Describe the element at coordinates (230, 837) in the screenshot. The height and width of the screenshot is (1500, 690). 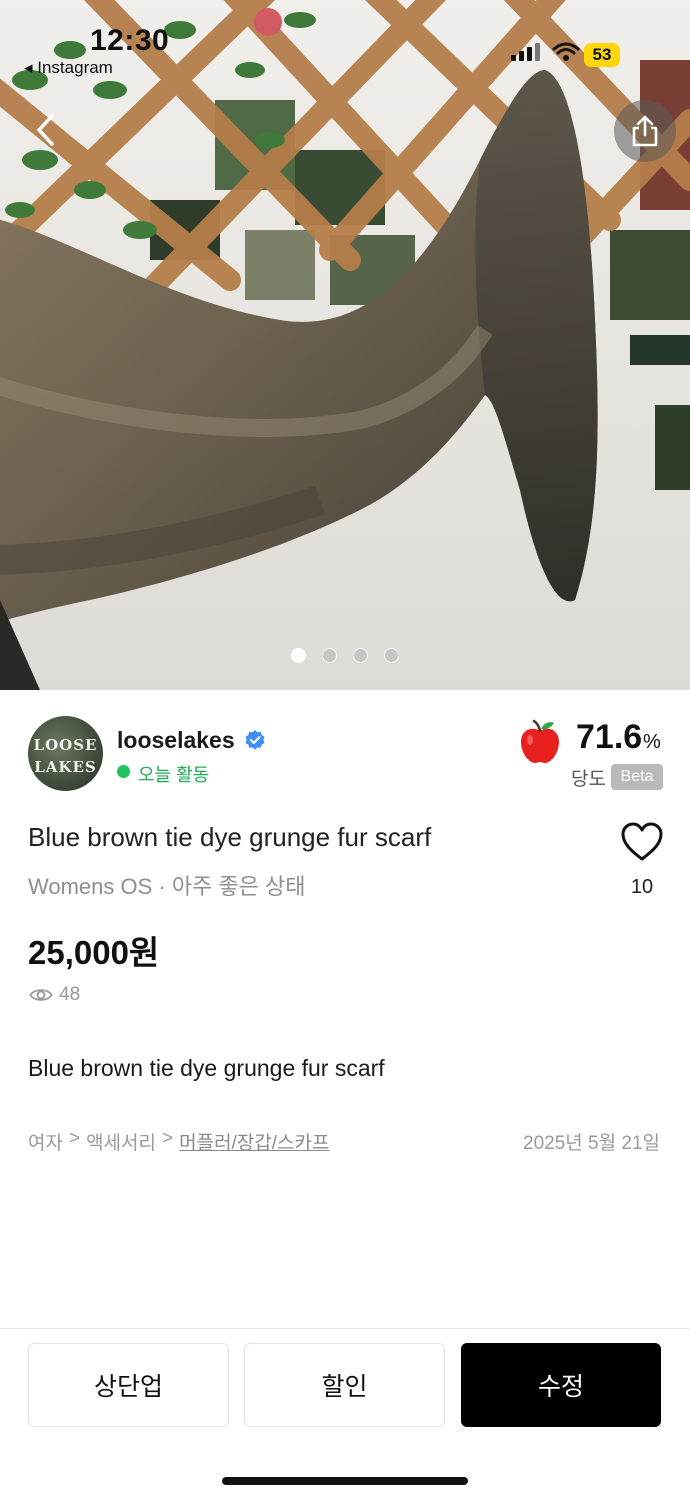
I see `product-title: Blue brown tie dye grunge fur scarf` at that location.